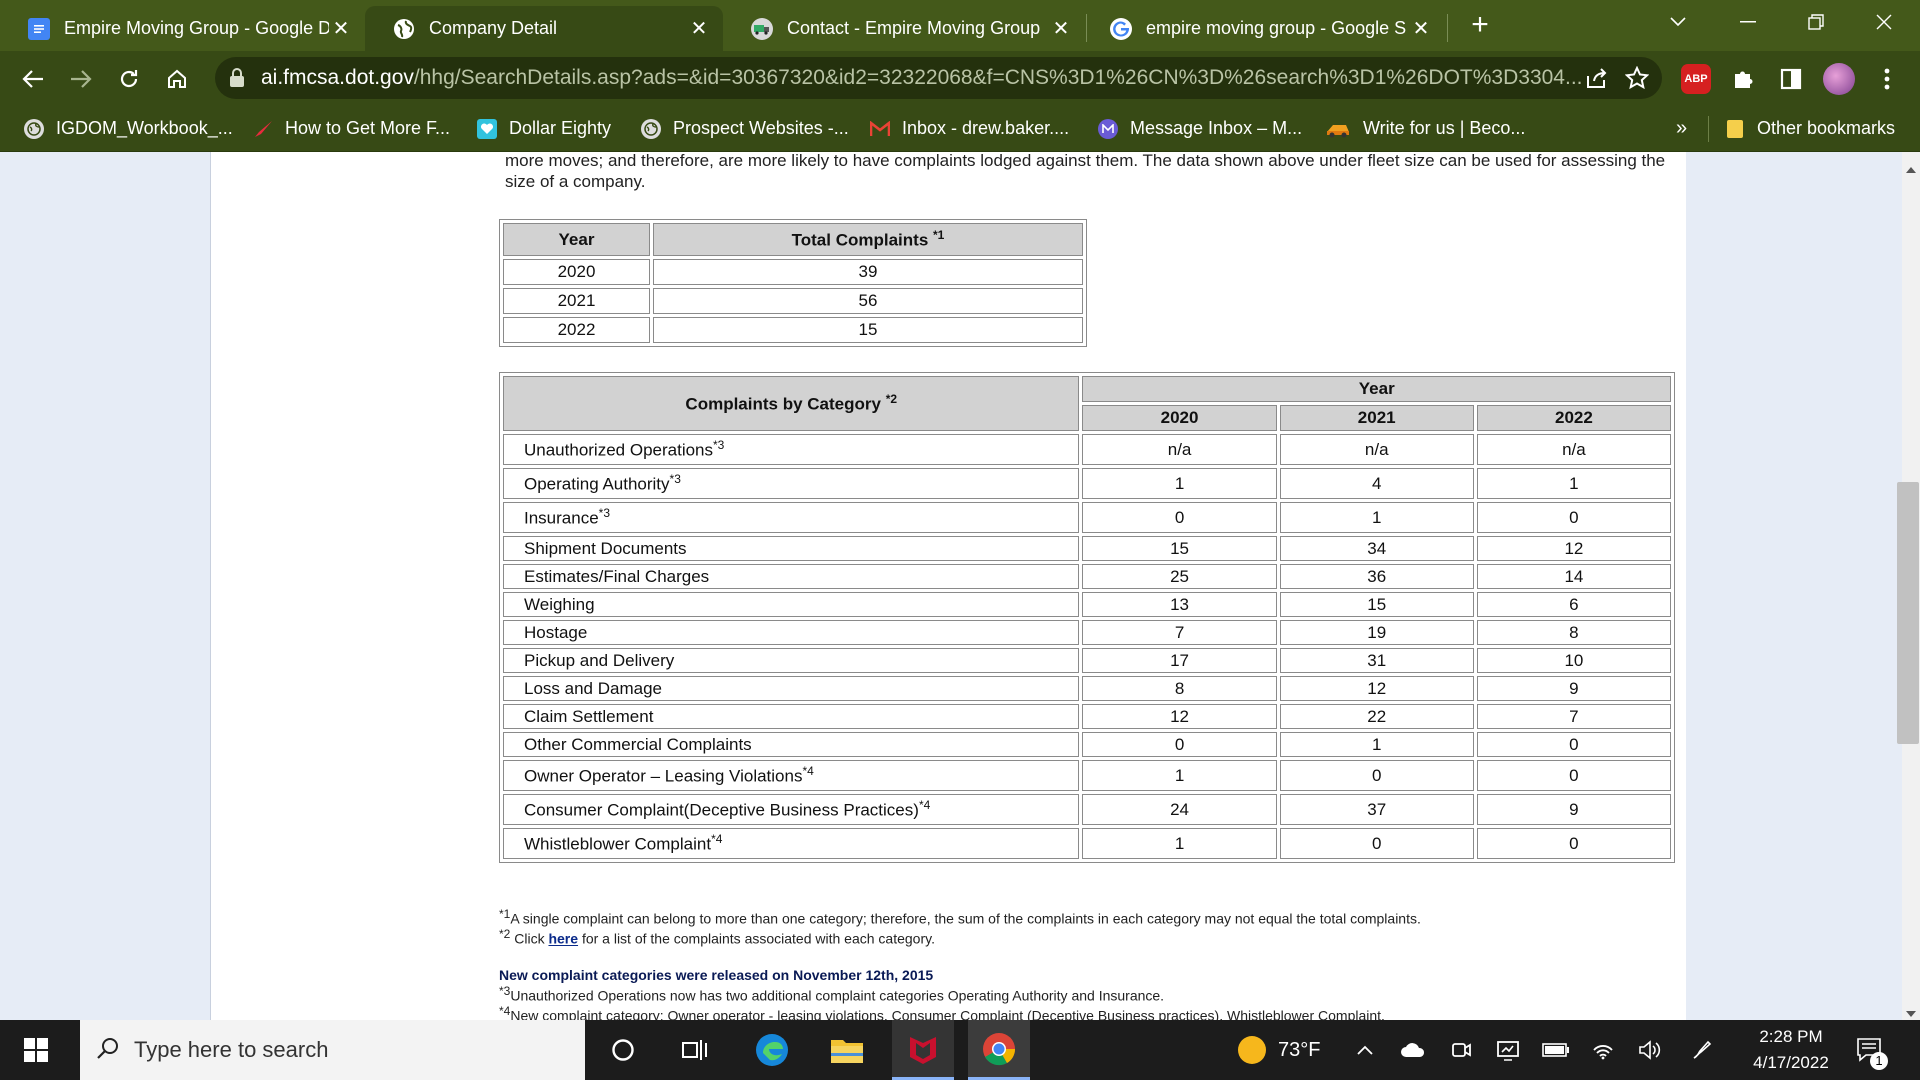 Image resolution: width=1920 pixels, height=1080 pixels. I want to click on battery-icon, so click(1556, 1050).